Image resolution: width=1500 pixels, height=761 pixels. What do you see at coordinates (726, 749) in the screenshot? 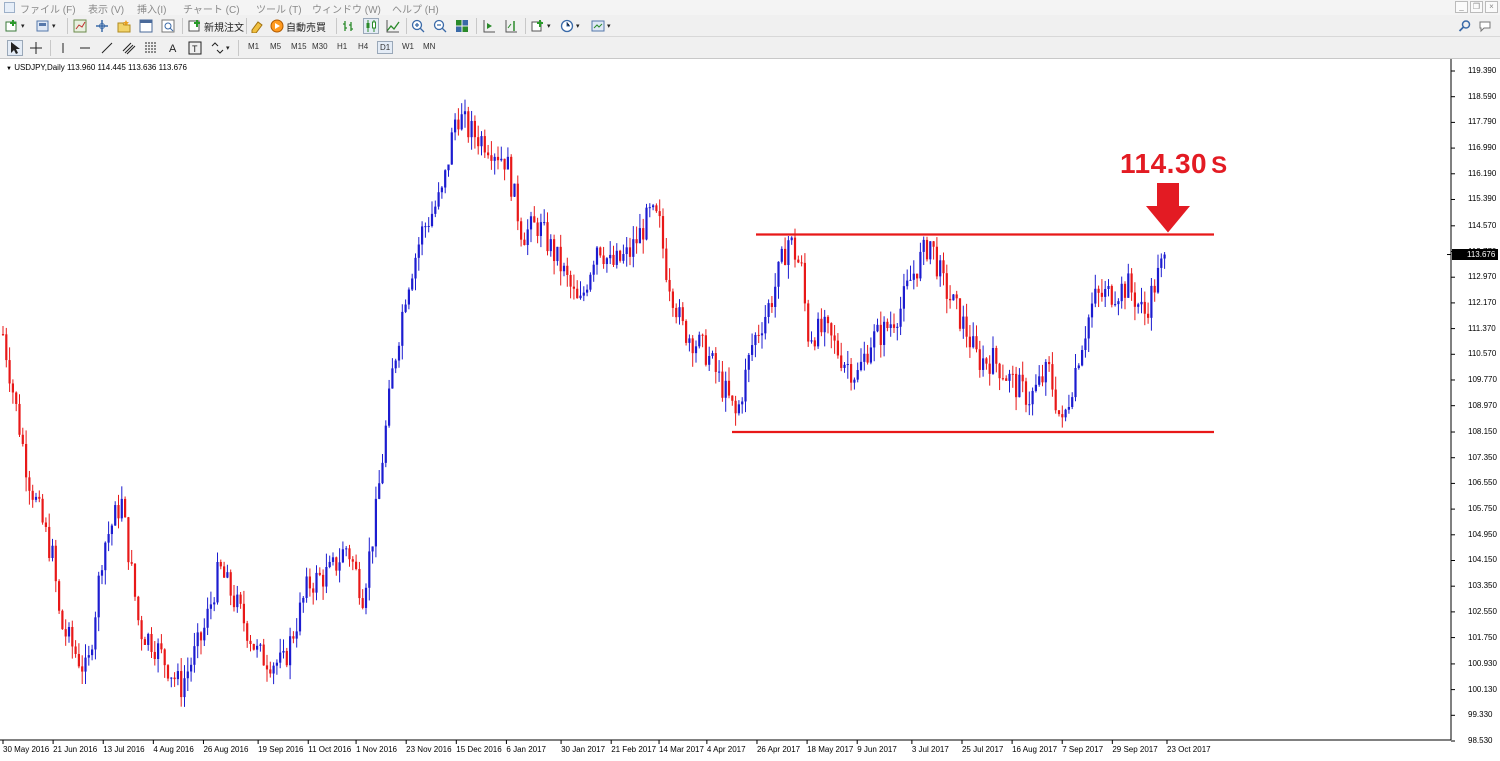
I see `time-tick-label: 4 Apr 2017` at bounding box center [726, 749].